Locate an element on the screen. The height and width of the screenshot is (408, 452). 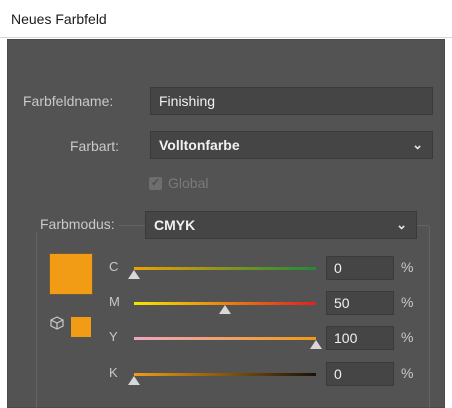
slider-track-y is located at coordinates (225, 338).